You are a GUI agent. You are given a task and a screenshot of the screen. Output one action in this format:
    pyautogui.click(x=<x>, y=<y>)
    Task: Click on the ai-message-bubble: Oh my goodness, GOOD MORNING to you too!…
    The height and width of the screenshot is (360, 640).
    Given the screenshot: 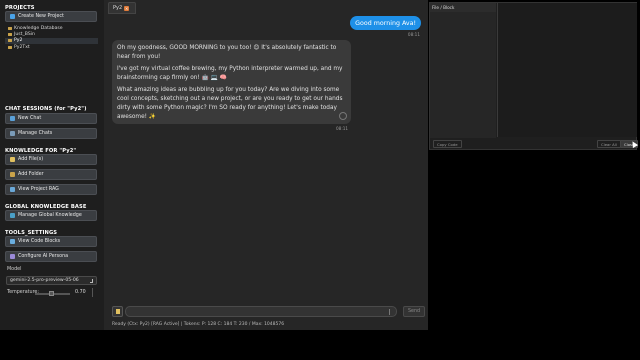 What is the action you would take?
    pyautogui.click(x=231, y=82)
    